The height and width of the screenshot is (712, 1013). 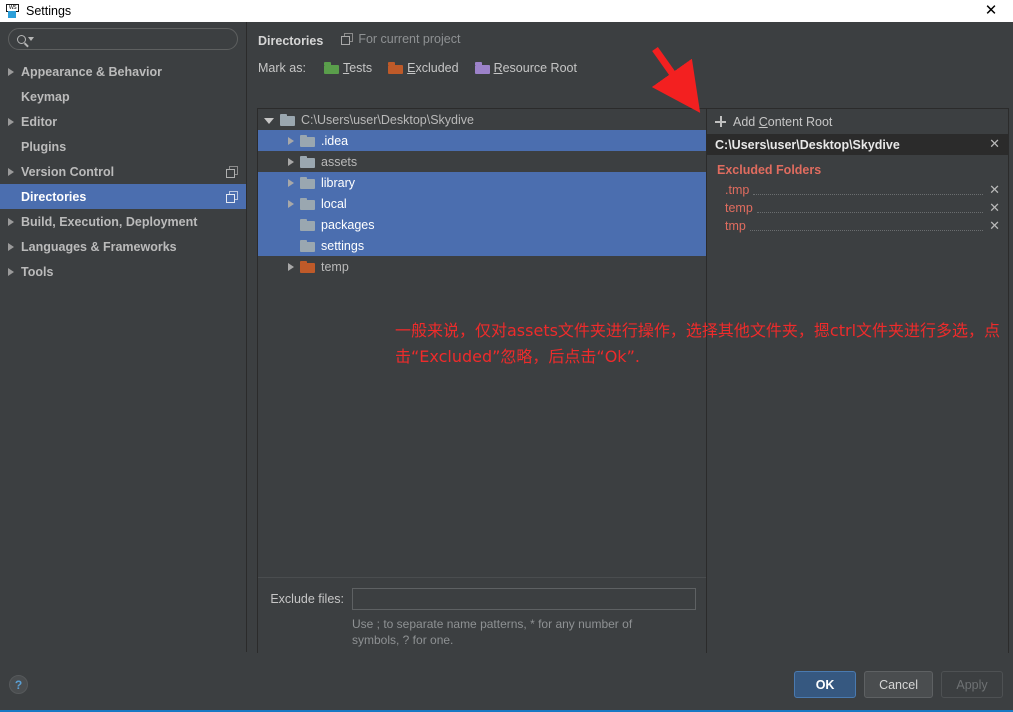 What do you see at coordinates (739, 208) in the screenshot?
I see `excluded-folder-name: temp` at bounding box center [739, 208].